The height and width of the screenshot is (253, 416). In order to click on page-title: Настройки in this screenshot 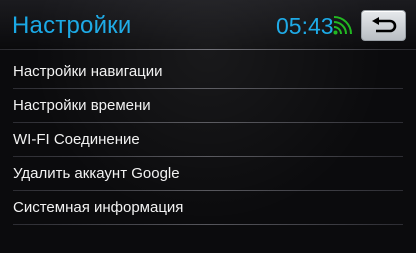, I will do `click(72, 25)`.